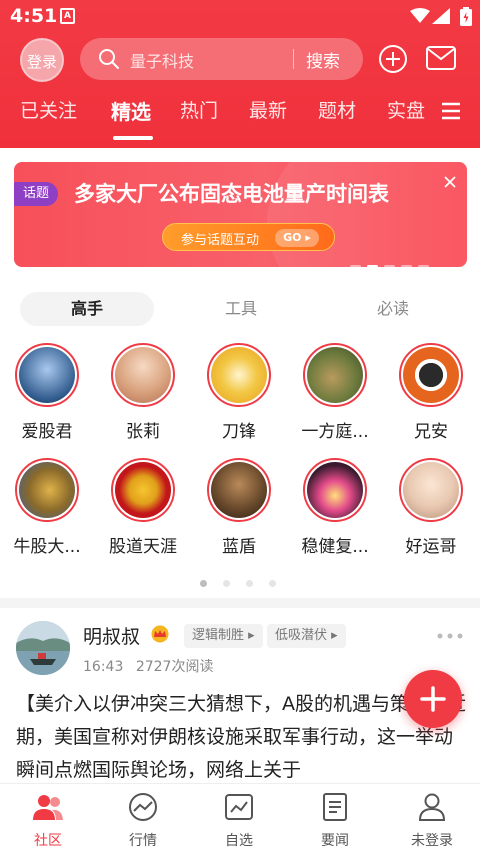 The height and width of the screenshot is (853, 480). I want to click on plus-icon, so click(433, 699).